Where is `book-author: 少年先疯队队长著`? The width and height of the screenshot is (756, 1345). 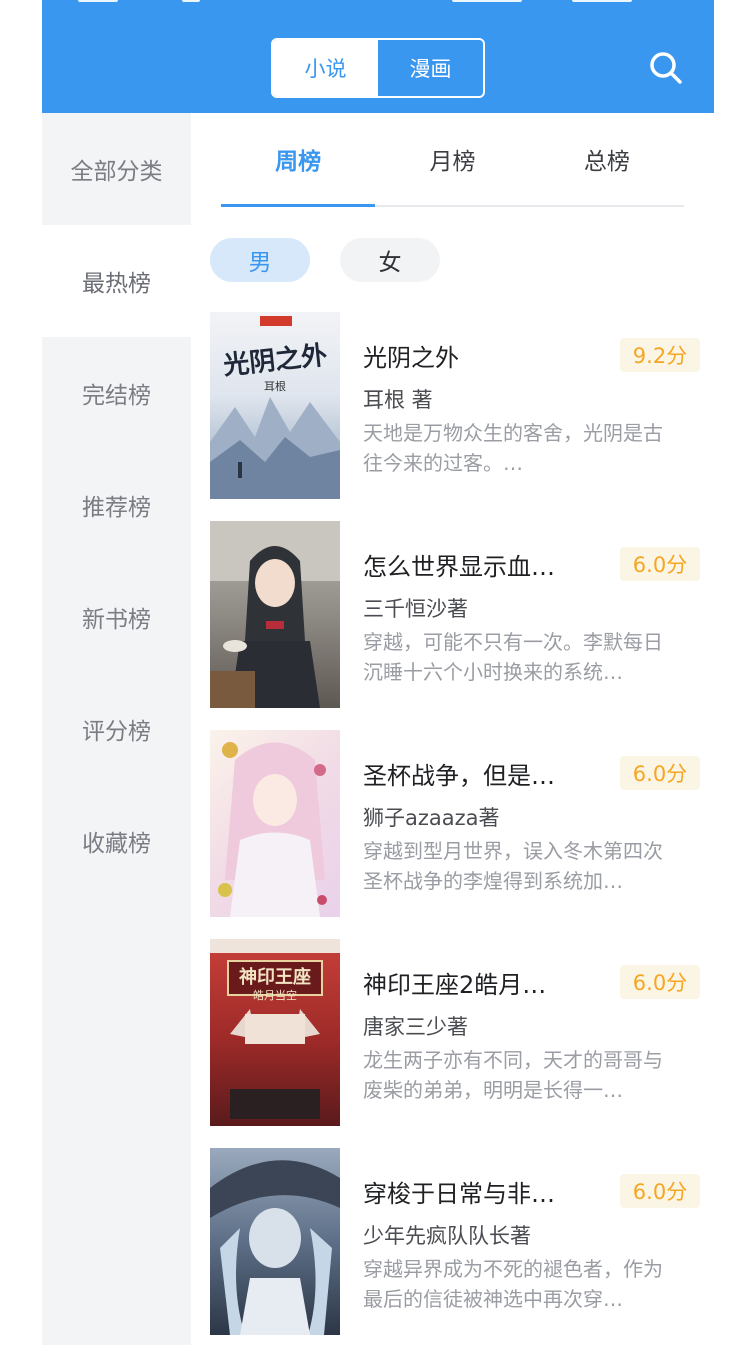
book-author: 少年先疯队队长著 is located at coordinates (447, 1236).